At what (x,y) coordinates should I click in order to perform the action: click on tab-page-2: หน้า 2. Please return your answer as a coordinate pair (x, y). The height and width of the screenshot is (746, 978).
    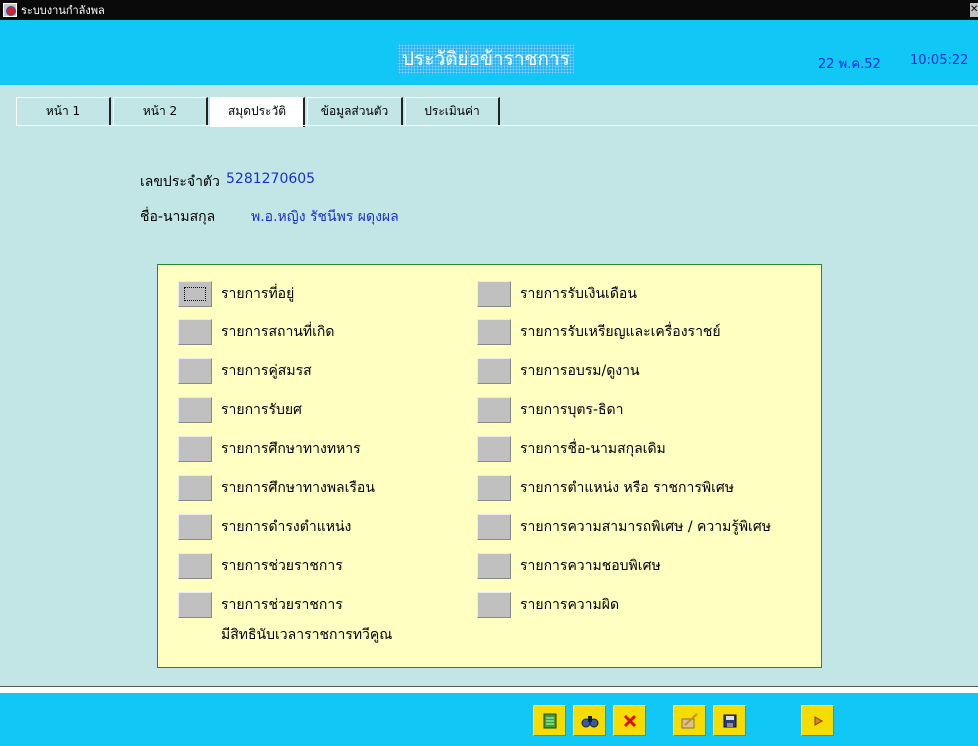
    Looking at the image, I should click on (160, 111).